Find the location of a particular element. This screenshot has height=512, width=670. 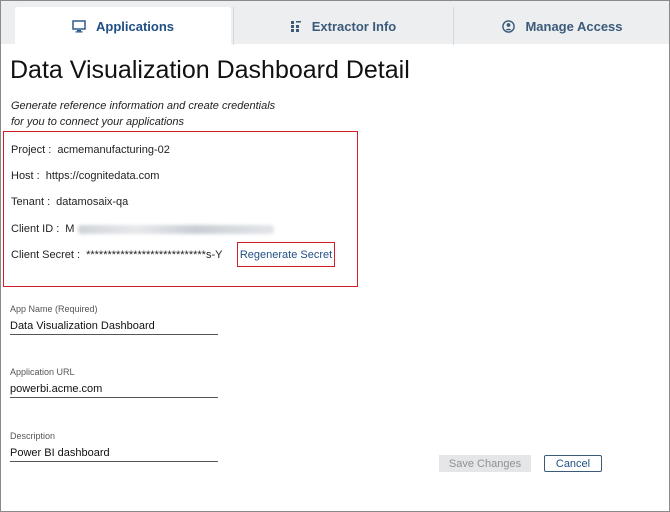

regenerate-secret-button: Regenerate Secret is located at coordinates (286, 254).